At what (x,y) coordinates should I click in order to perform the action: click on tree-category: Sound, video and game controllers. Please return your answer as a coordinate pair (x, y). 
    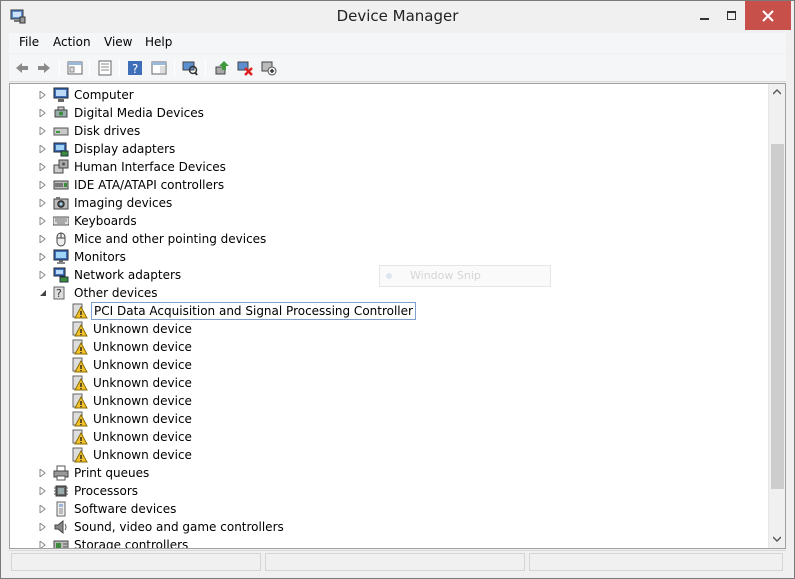
    Looking at the image, I should click on (390, 527).